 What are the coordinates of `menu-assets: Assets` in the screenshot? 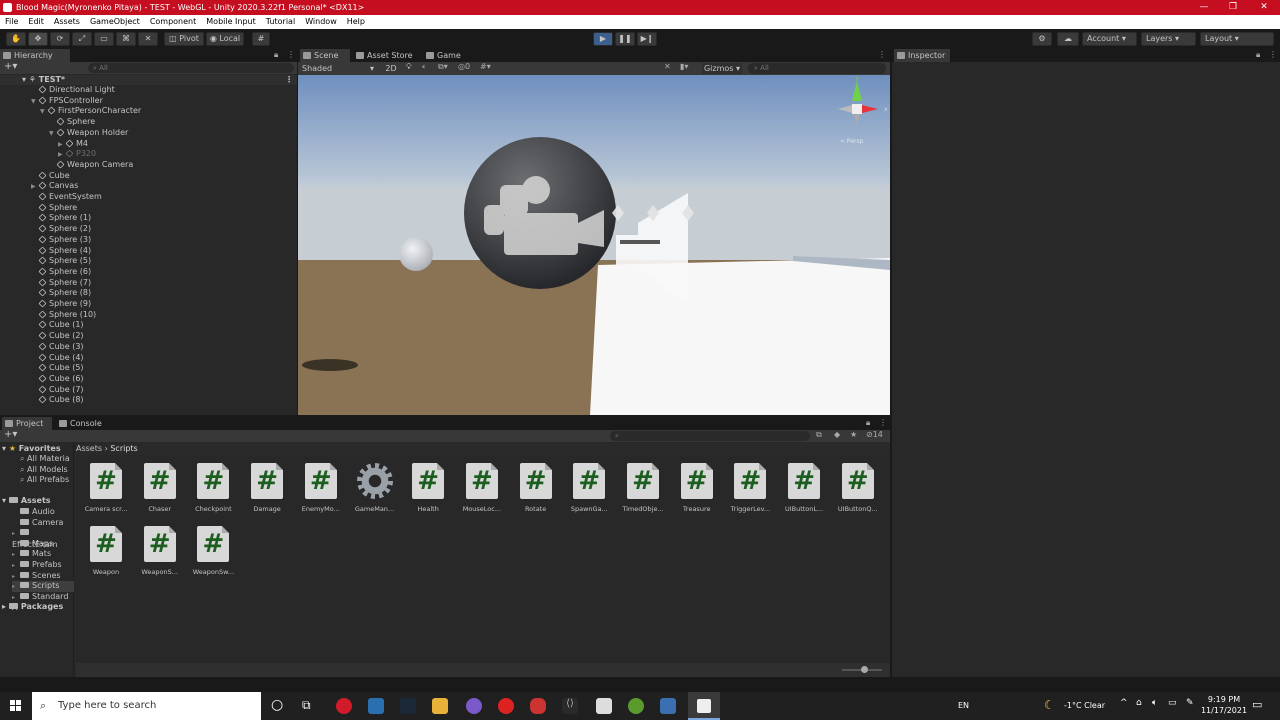 It's located at (67, 22).